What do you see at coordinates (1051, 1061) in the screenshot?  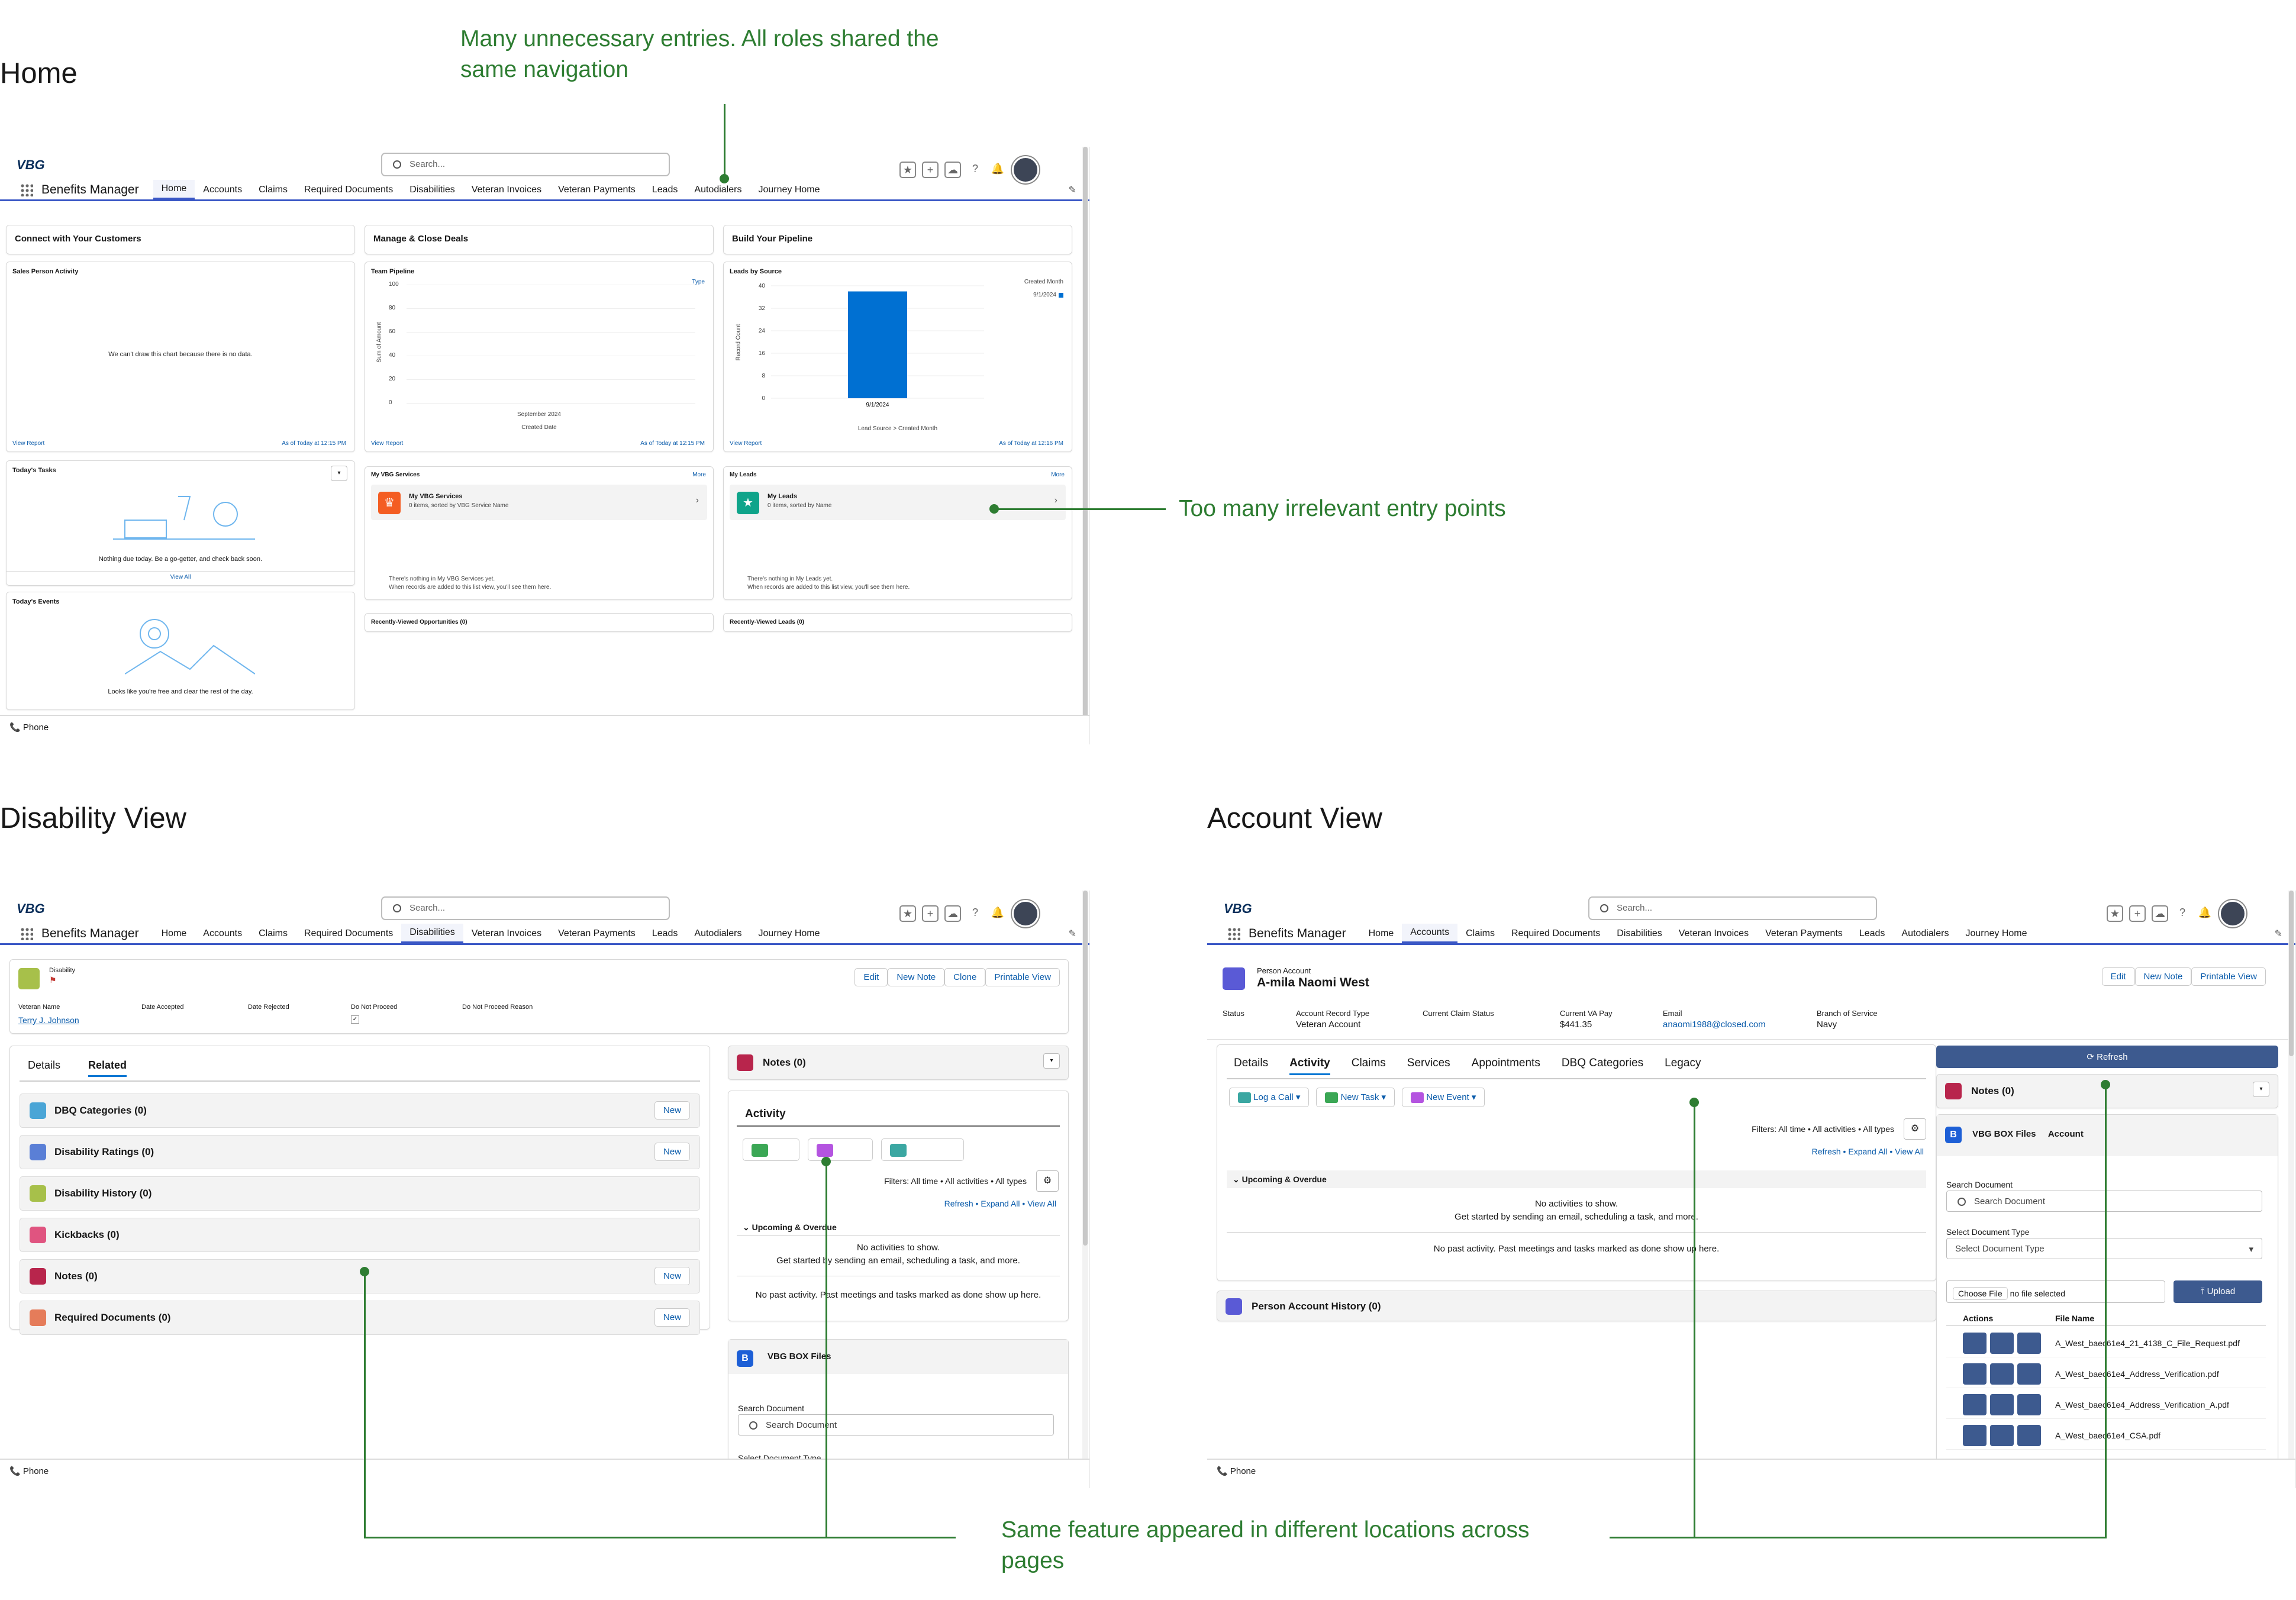 I see `notes-dropdown-button: ▾` at bounding box center [1051, 1061].